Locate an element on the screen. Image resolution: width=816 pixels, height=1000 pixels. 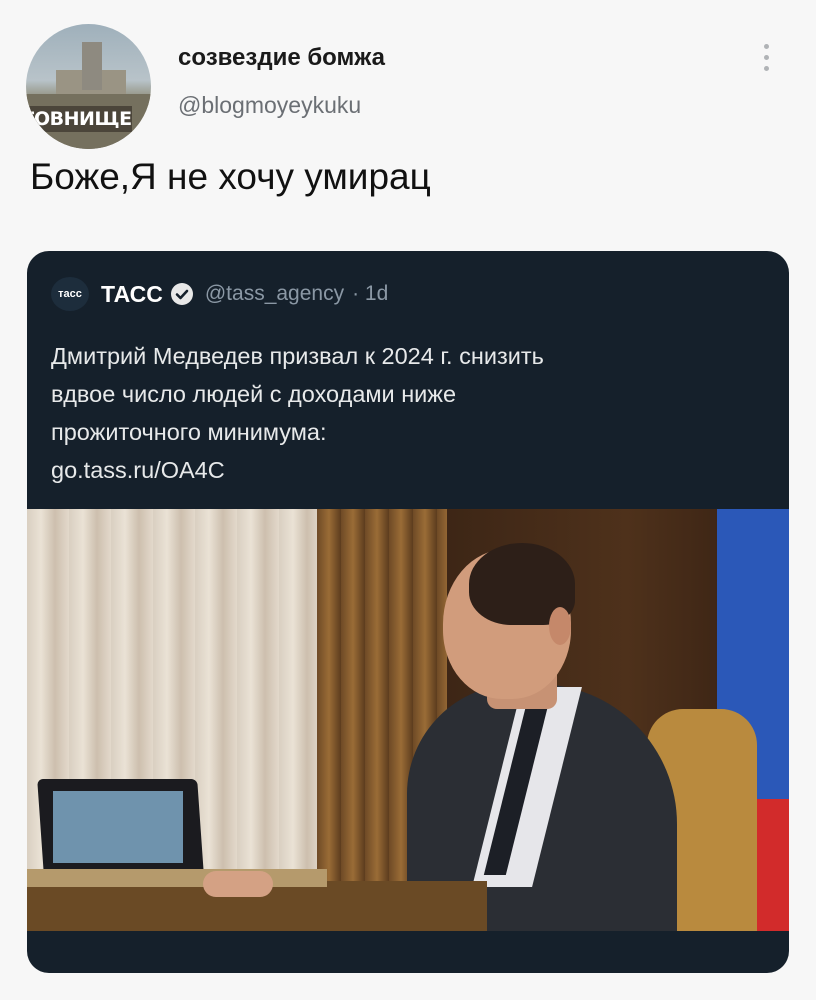
quoted-header: тасс ТАСС @tass_agency · 1d is located at coordinates (219, 294).